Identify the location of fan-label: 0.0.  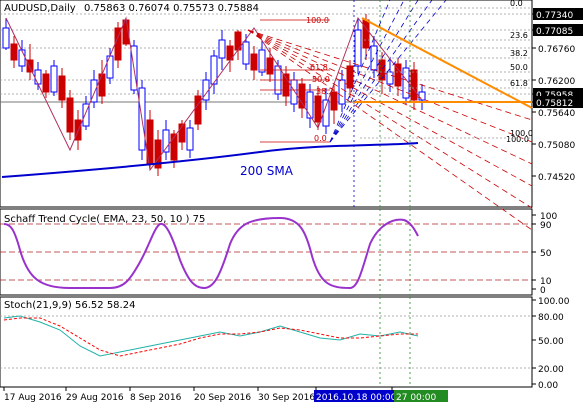
(320, 138).